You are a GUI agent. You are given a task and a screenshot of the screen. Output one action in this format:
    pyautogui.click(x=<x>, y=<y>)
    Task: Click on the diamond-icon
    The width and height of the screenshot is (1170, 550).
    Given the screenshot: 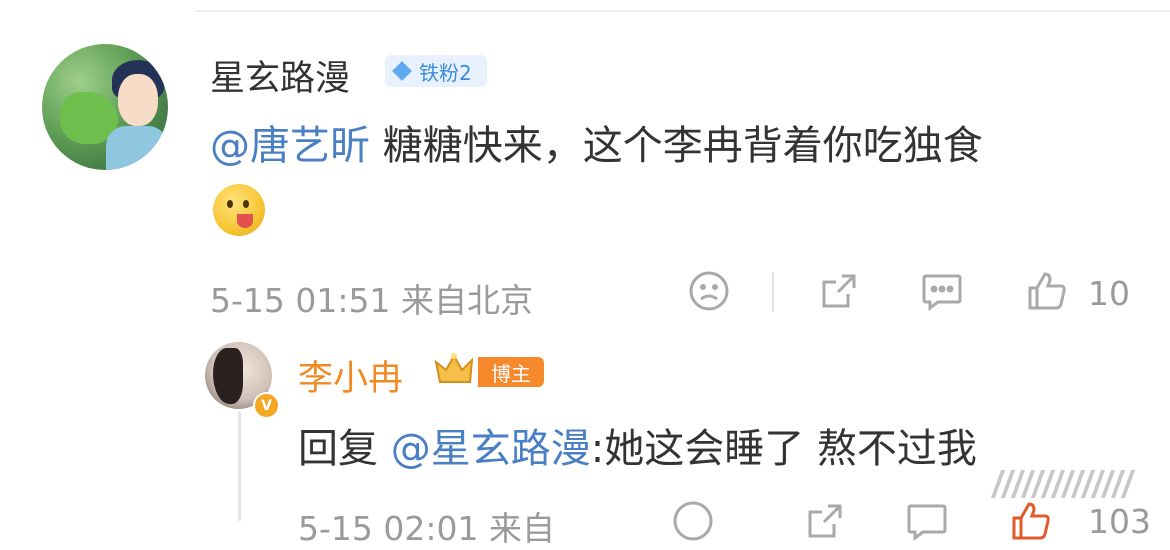 What is the action you would take?
    pyautogui.click(x=402, y=71)
    